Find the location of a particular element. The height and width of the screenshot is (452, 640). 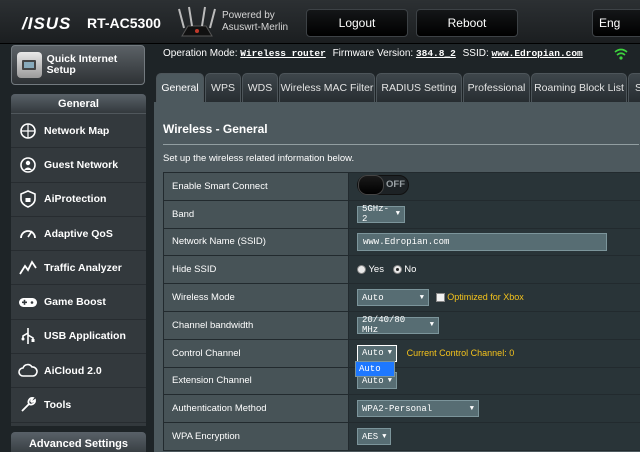

settings-row: Wireless Mode Auto ▼ Optimized for Xbox is located at coordinates (401, 297).